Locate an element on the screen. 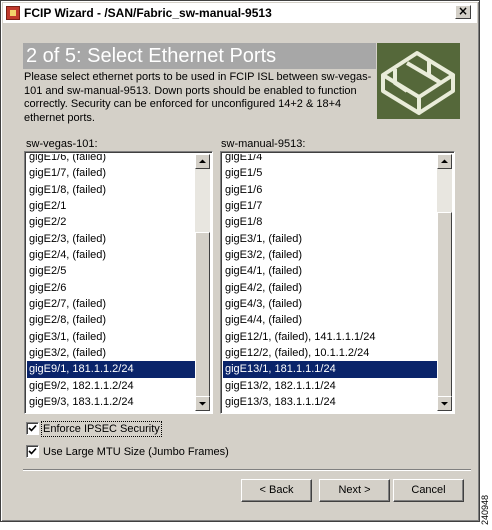 The width and height of the screenshot is (492, 530). list-item: gigE2/3, (failed) is located at coordinates (111, 239).